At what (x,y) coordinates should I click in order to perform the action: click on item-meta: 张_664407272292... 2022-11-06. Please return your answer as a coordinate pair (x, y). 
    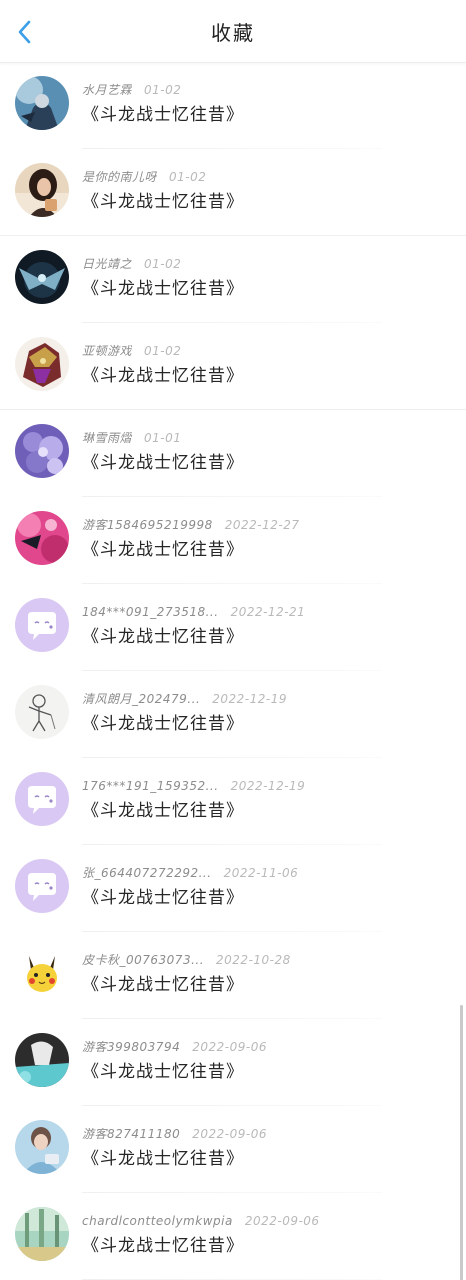
    Looking at the image, I should click on (190, 873).